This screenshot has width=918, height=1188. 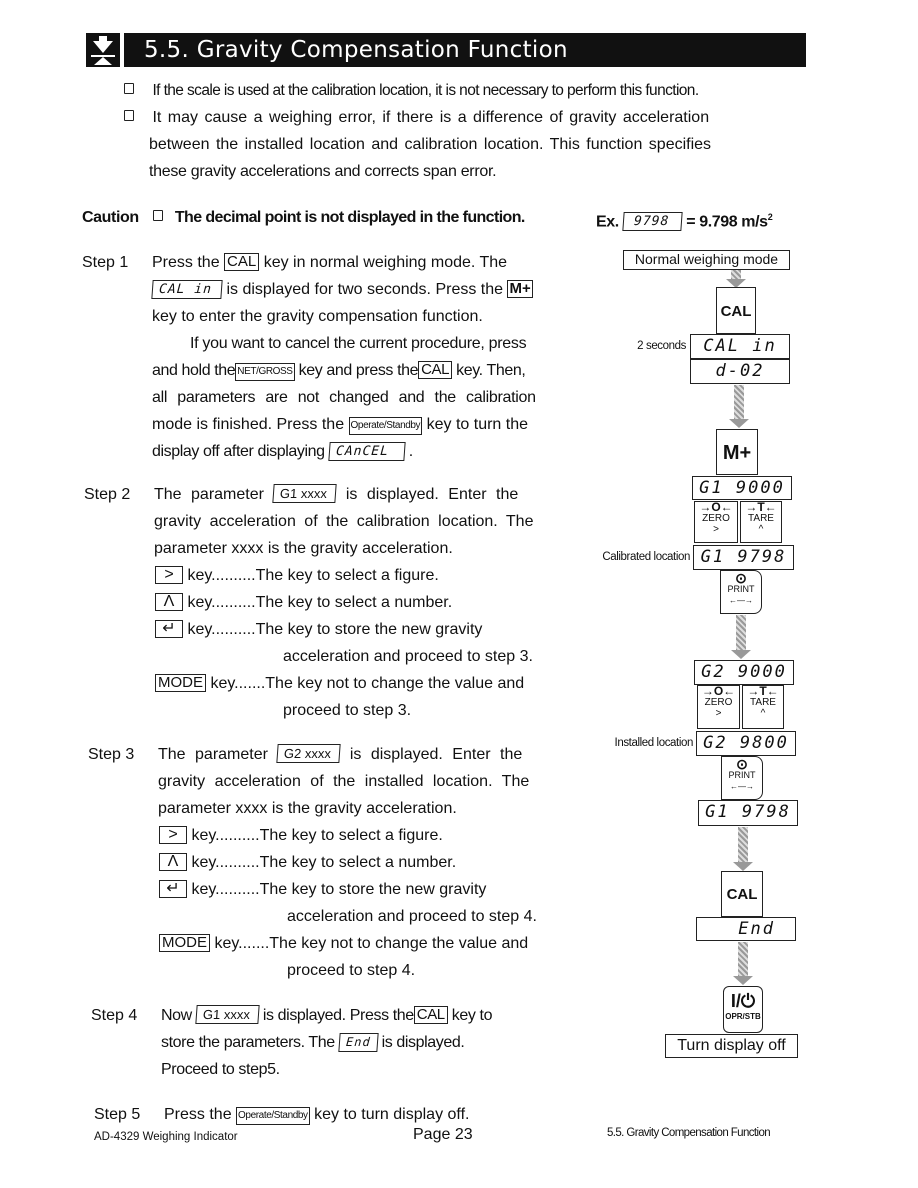 I want to click on key-description-cont: proceed to step 4., so click(x=351, y=970).